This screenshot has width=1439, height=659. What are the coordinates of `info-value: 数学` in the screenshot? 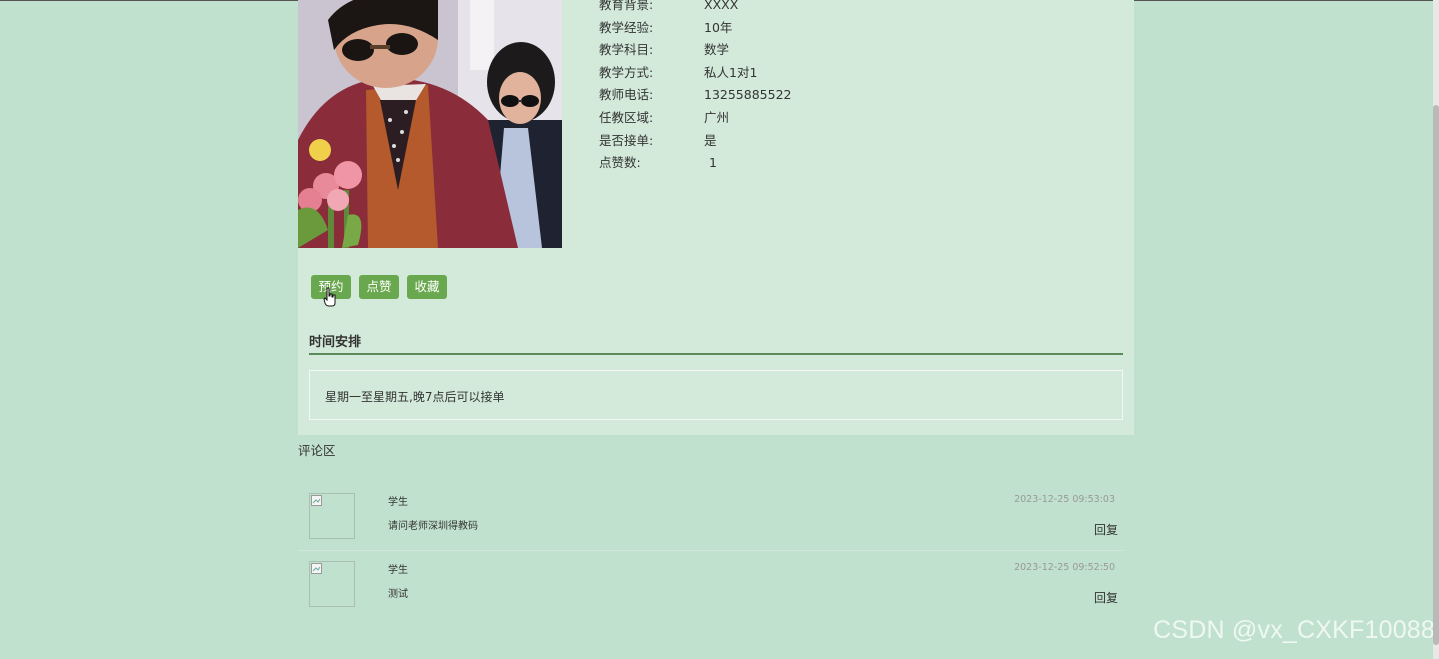 It's located at (717, 50).